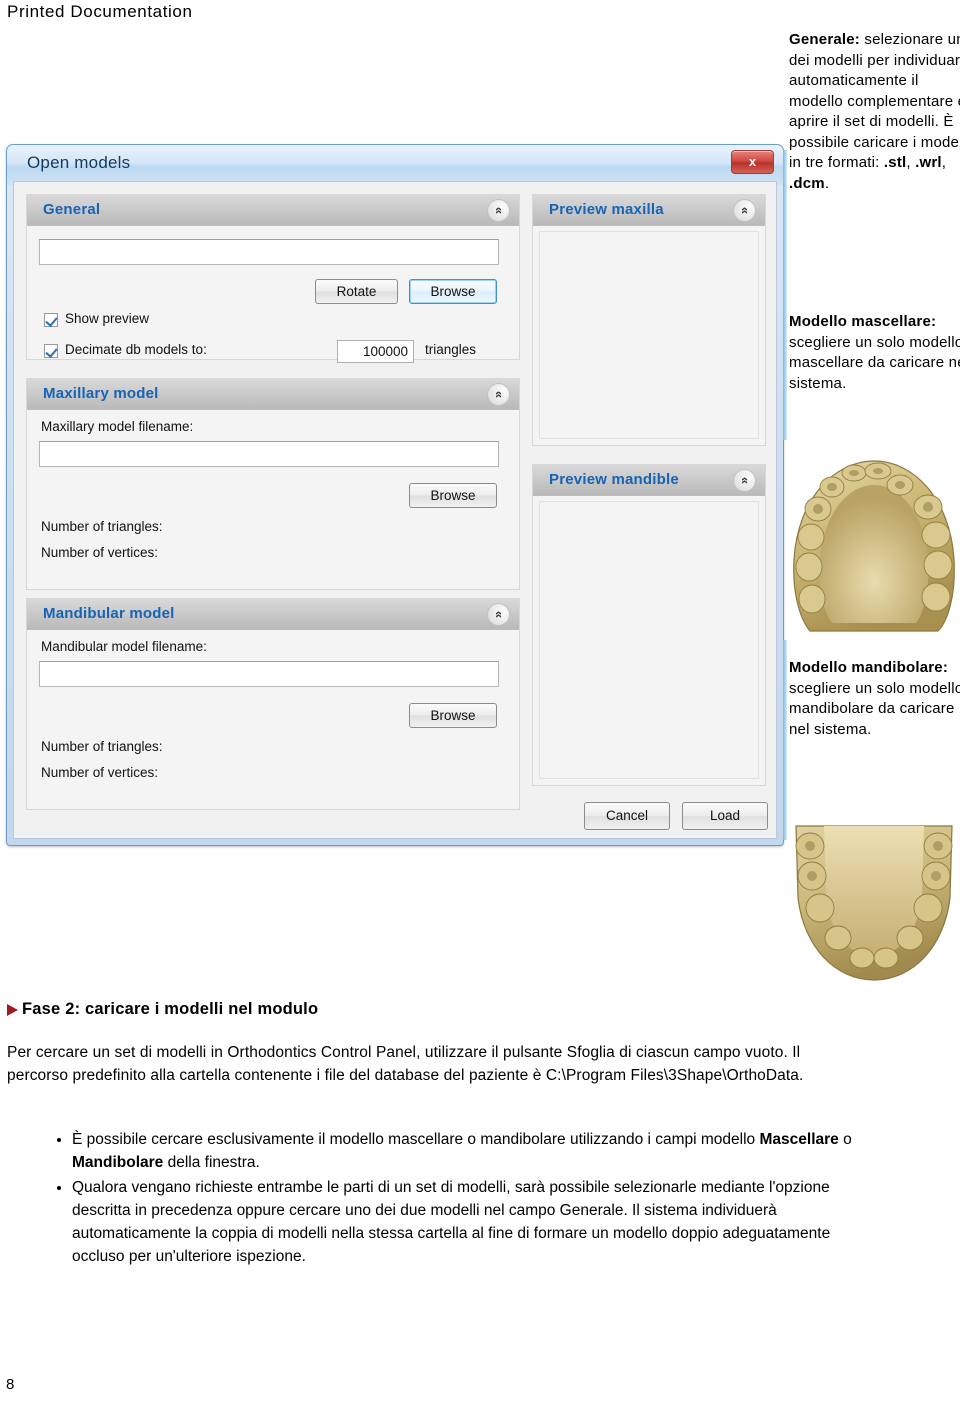 This screenshot has width=960, height=1401. Describe the element at coordinates (102, 526) in the screenshot. I see `maxillary-triangles-label: Number of triangles:` at that location.